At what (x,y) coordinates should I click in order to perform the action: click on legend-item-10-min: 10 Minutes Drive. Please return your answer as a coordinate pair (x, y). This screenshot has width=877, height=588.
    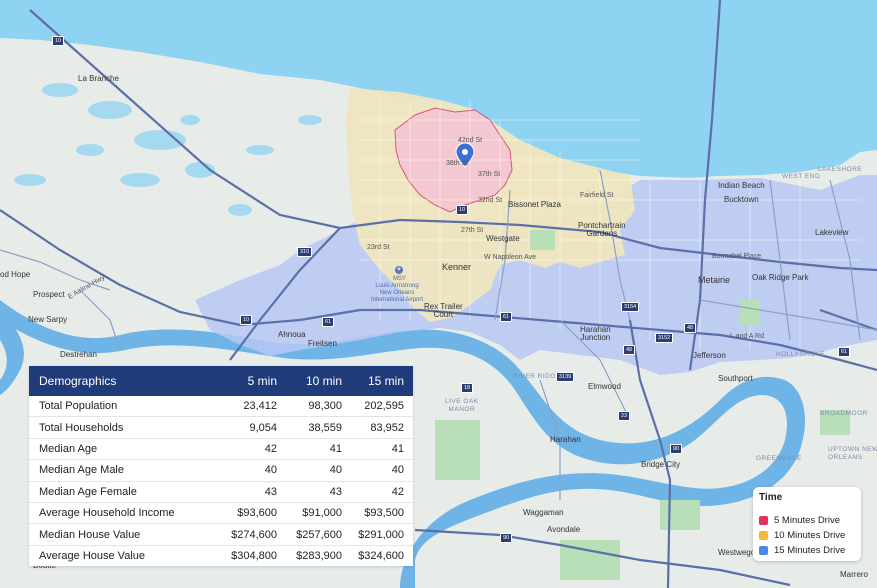
    Looking at the image, I should click on (802, 535).